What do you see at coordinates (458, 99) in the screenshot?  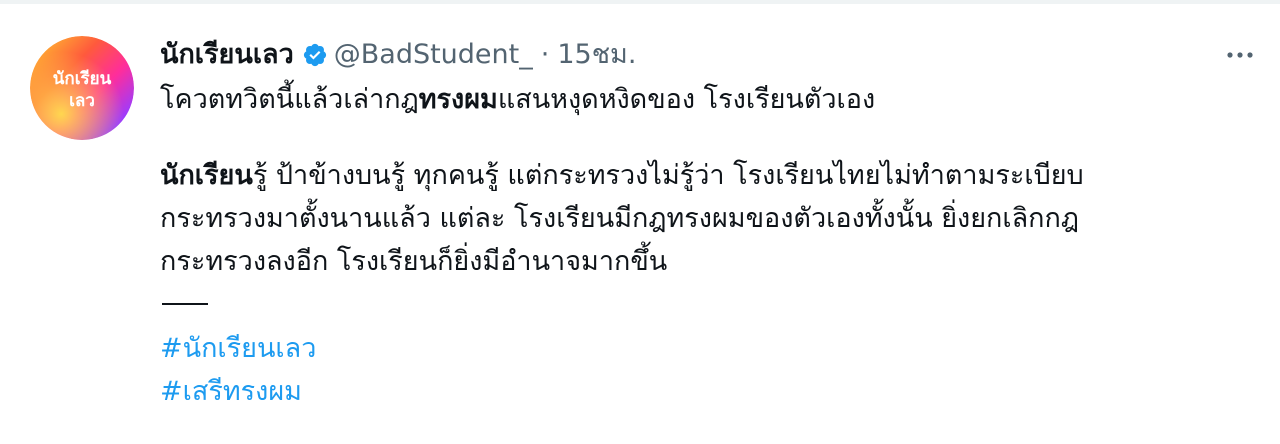 I see `text-segment-bold: ทรงผม` at bounding box center [458, 99].